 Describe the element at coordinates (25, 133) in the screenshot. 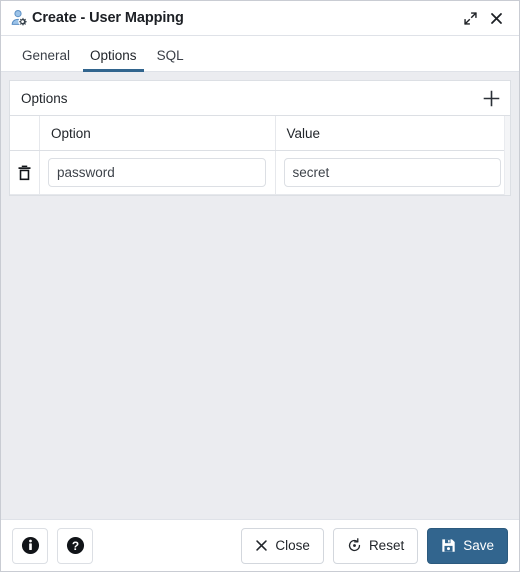

I see `grid-header-delete-col` at that location.